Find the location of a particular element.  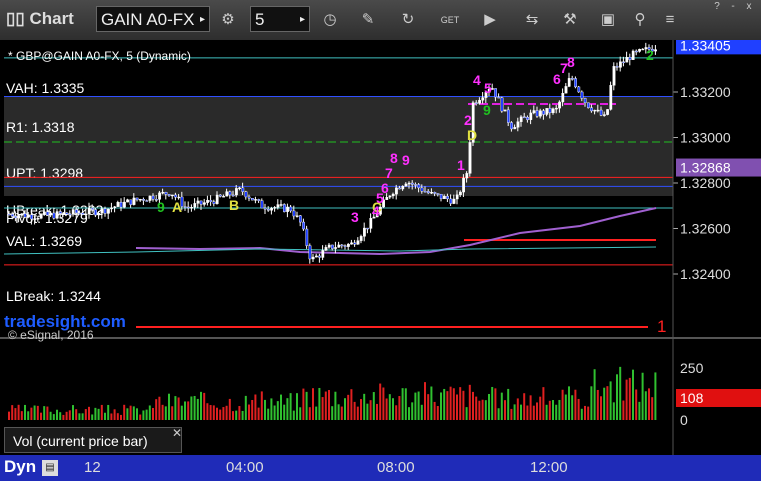

menu-icon: ≡ is located at coordinates (670, 20).